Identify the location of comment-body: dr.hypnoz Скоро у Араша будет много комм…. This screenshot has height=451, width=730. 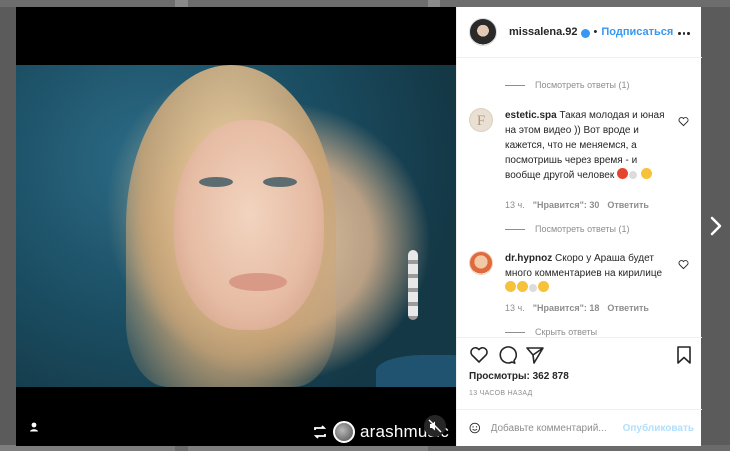
(585, 273).